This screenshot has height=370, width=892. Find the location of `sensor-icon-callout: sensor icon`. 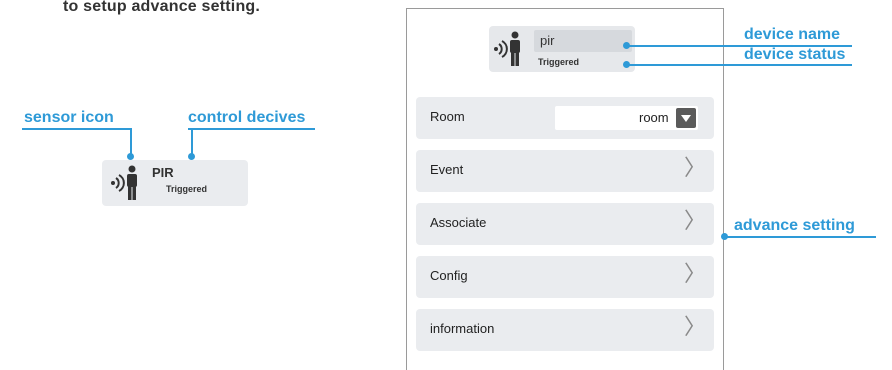

sensor-icon-callout: sensor icon is located at coordinates (69, 117).